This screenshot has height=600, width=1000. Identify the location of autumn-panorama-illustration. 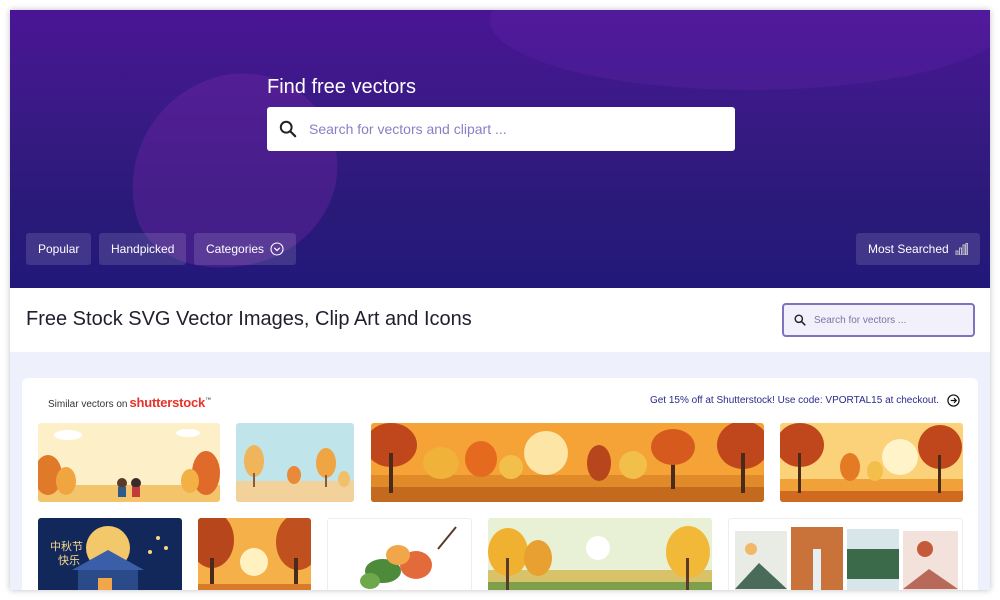
(567, 462).